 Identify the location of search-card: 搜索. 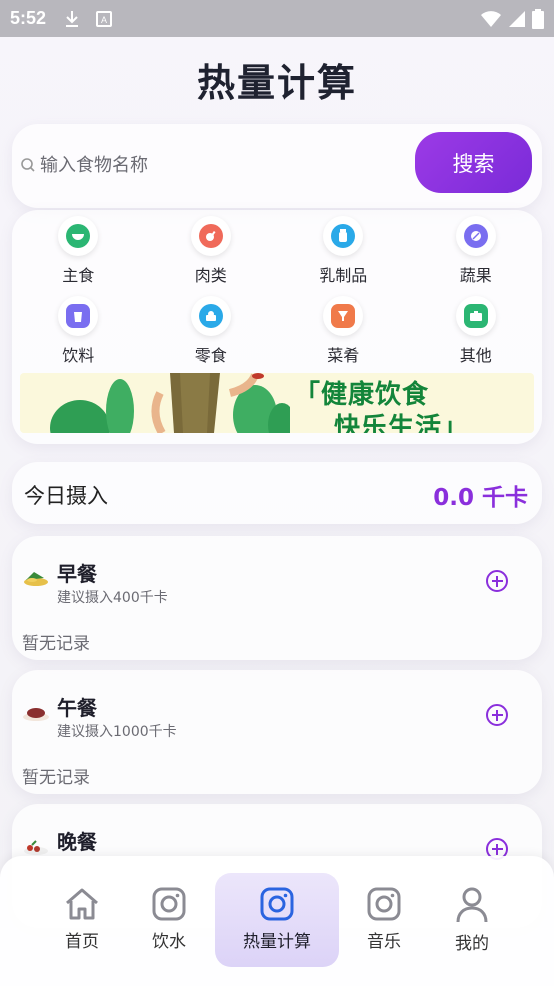
(277, 166).